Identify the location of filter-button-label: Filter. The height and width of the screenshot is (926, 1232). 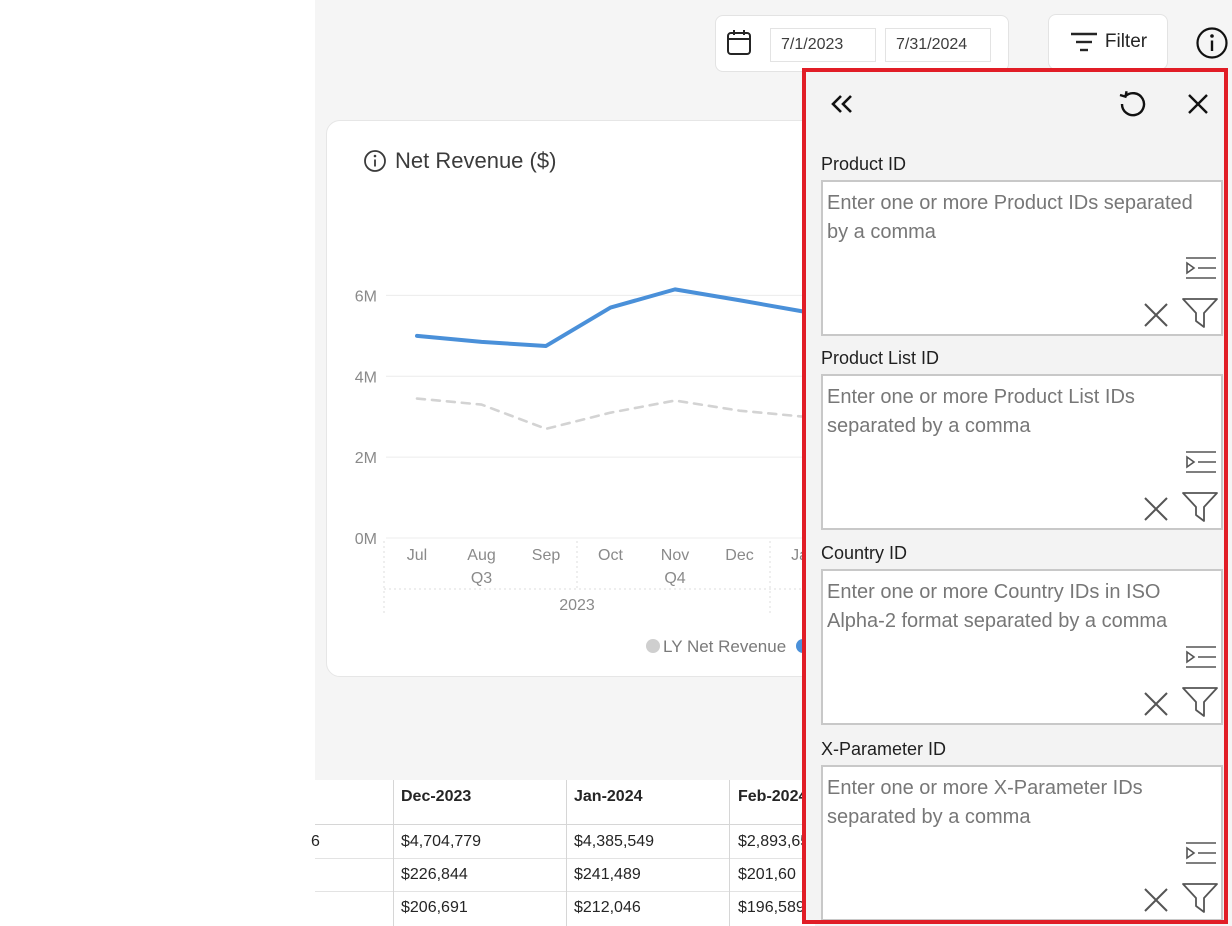
(1126, 41).